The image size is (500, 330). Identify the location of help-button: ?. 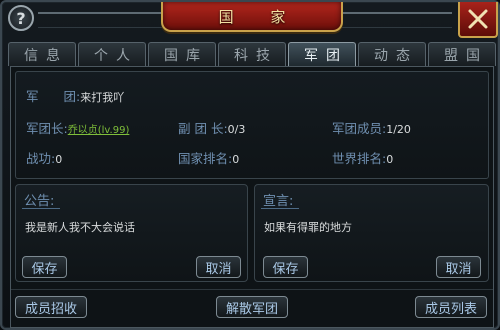
(21, 18).